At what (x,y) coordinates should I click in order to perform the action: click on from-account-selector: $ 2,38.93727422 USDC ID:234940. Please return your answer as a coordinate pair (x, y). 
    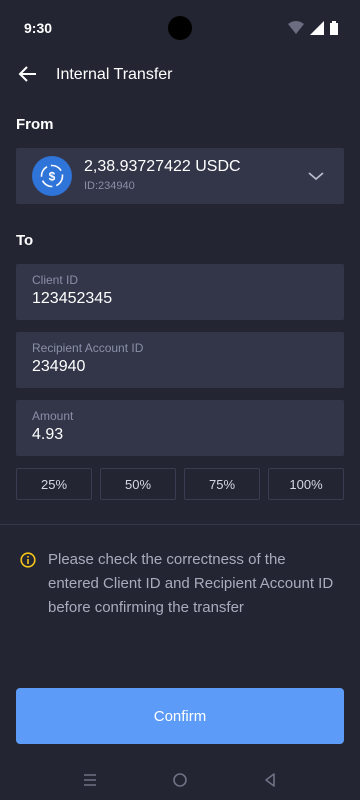
    Looking at the image, I should click on (180, 176).